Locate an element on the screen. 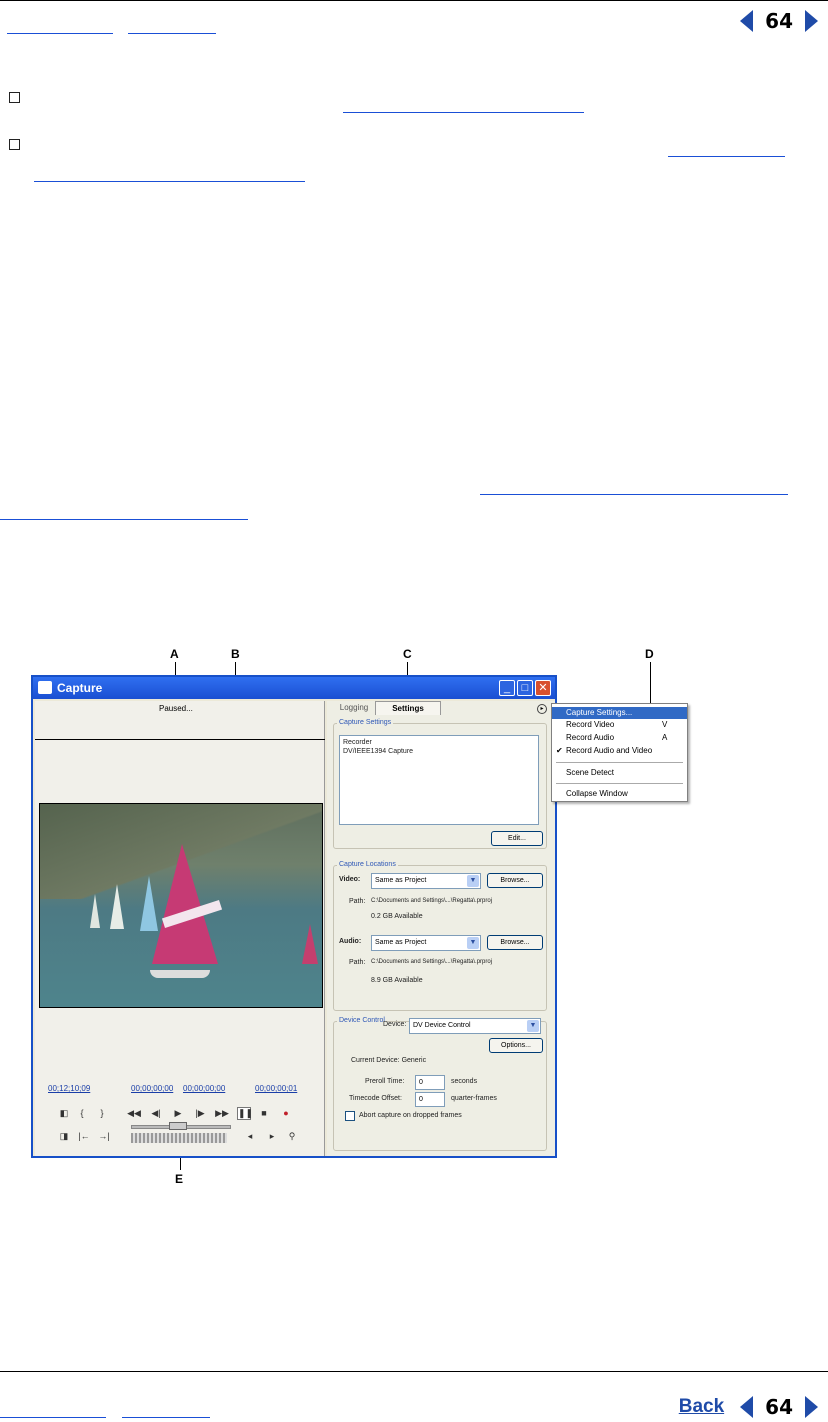  audio-available: 8.9 GB Available is located at coordinates (397, 980).